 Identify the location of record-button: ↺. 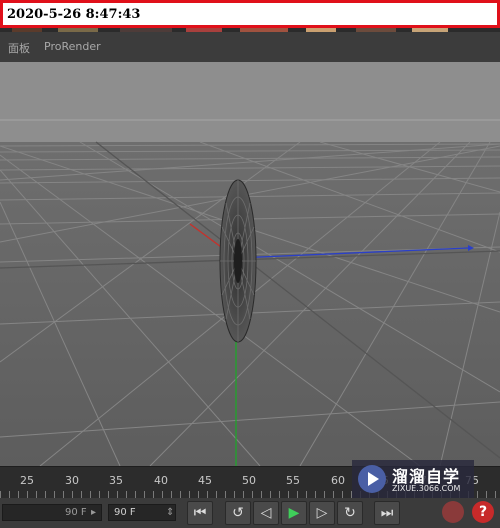
(238, 513).